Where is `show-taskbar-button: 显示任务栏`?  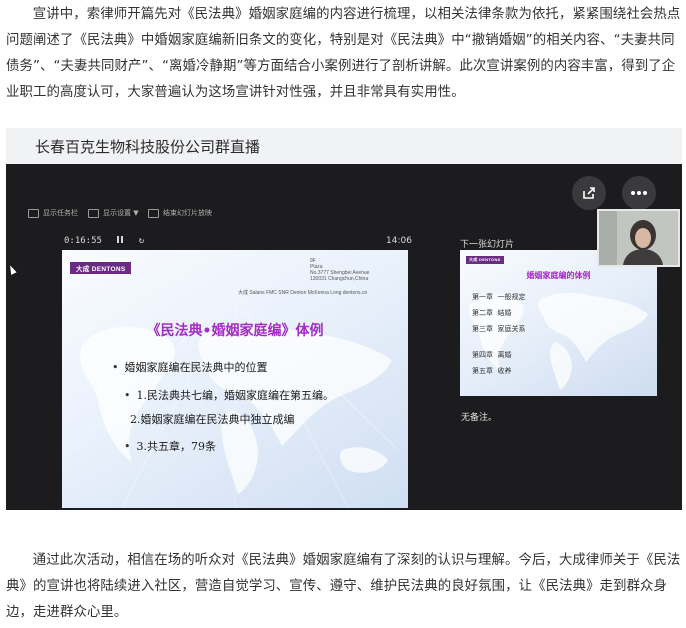
show-taskbar-button: 显示任务栏 is located at coordinates (53, 213).